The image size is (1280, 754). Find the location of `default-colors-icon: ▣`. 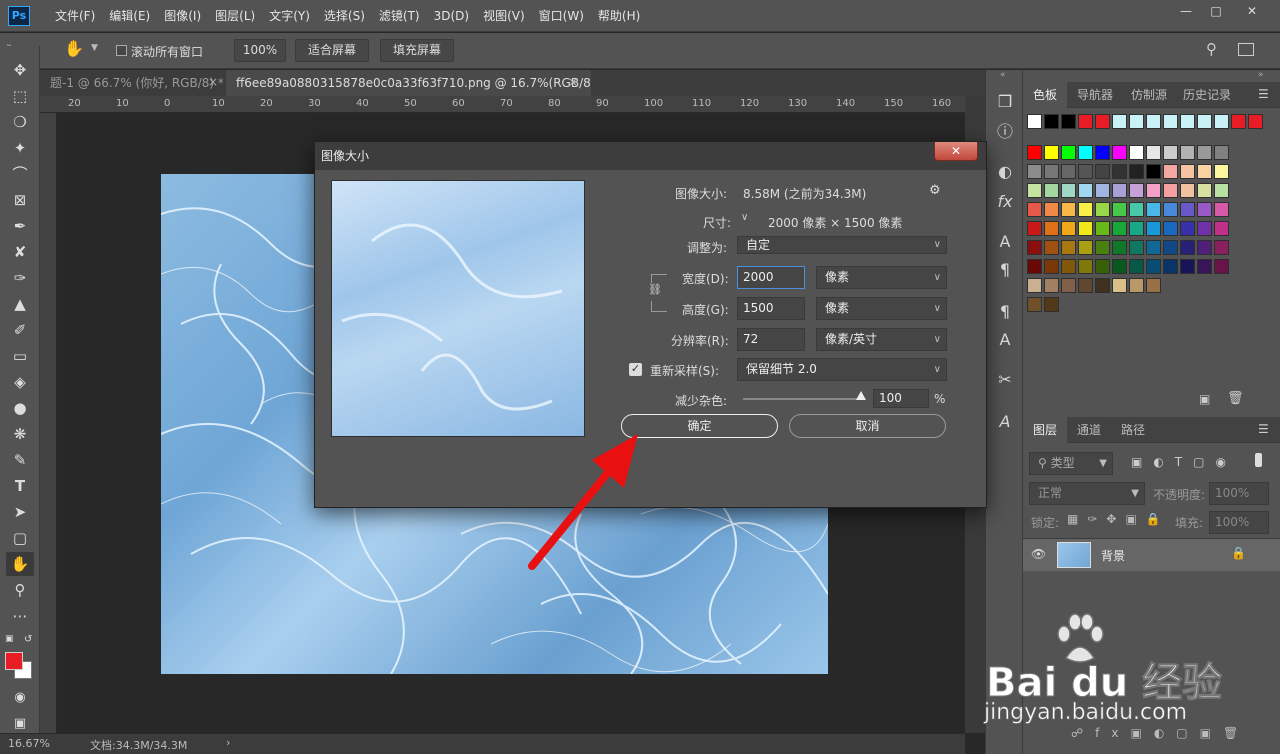

default-colors-icon: ▣ is located at coordinates (9, 639).